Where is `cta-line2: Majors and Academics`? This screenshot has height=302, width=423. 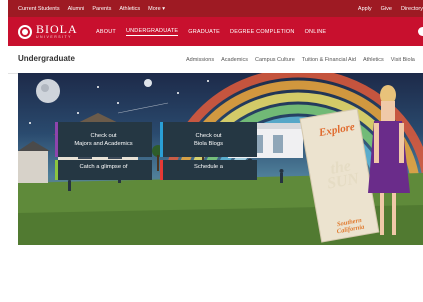
cta-line2: Majors and Academics is located at coordinates (103, 143).